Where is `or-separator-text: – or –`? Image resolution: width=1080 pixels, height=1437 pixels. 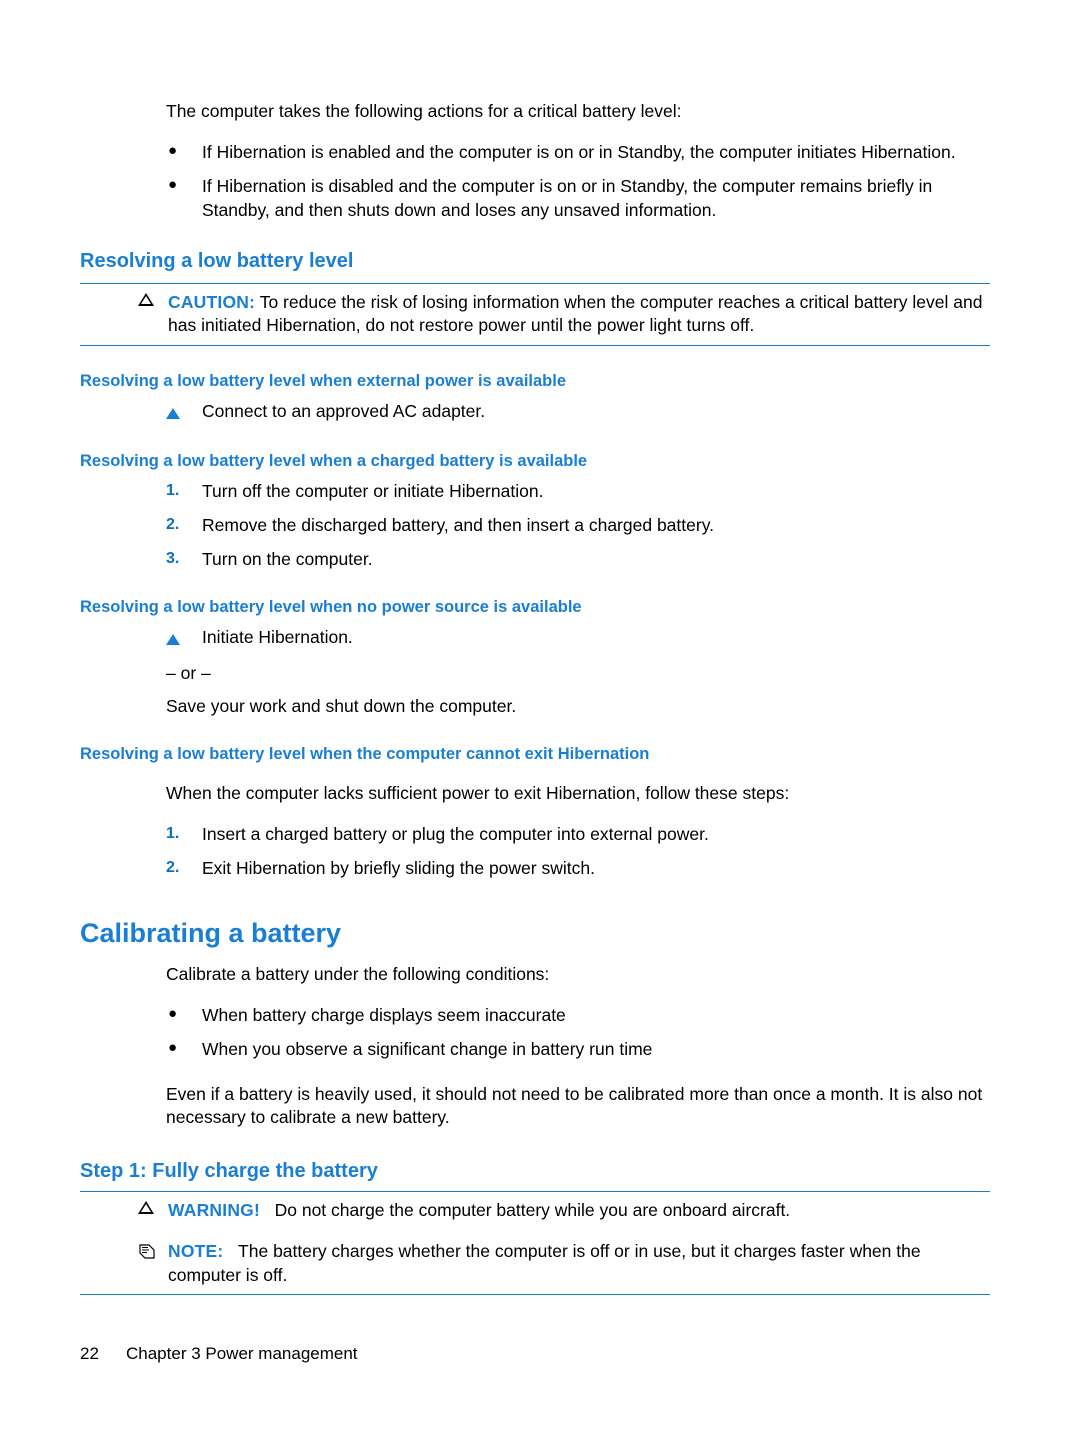
or-separator-text: – or – is located at coordinates (188, 672).